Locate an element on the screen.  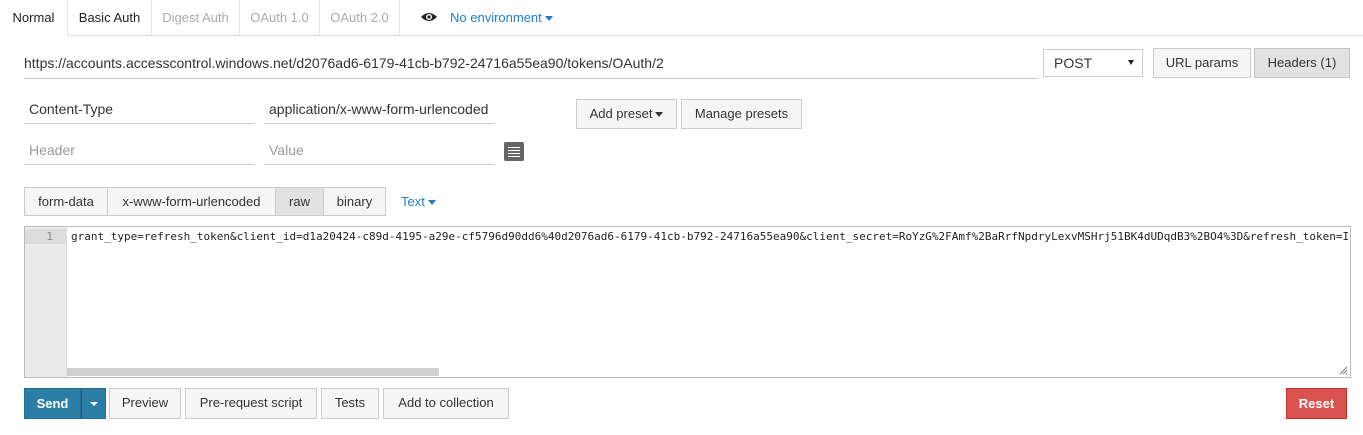
bulk-edit-icon is located at coordinates (514, 151).